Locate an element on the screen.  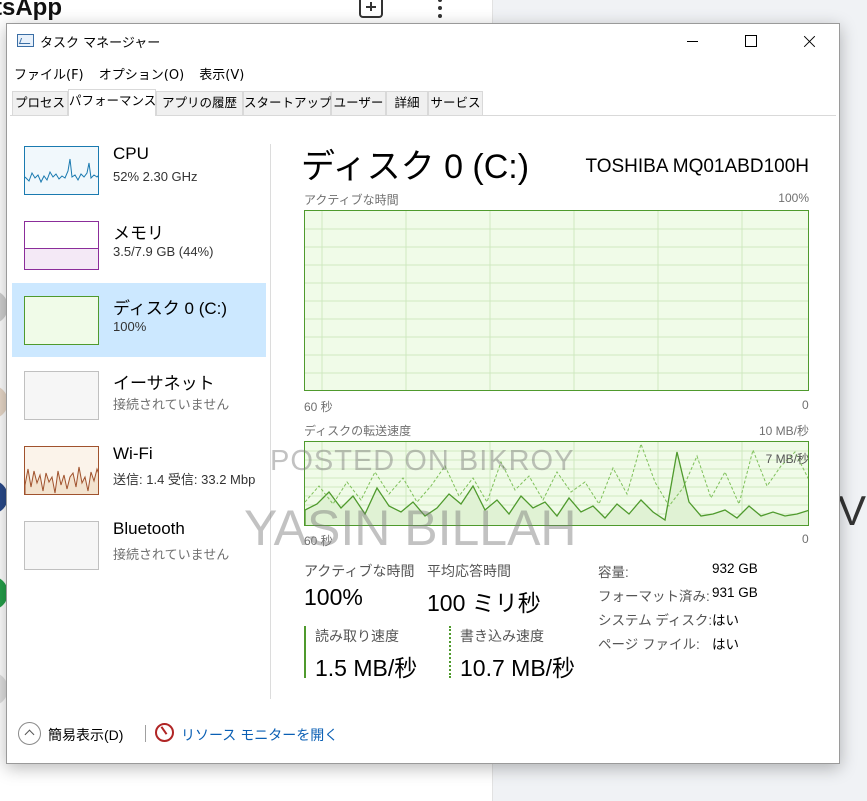
sidebar-item-cpu: CPU 52% 2.30 GHz is located at coordinates (139, 170).